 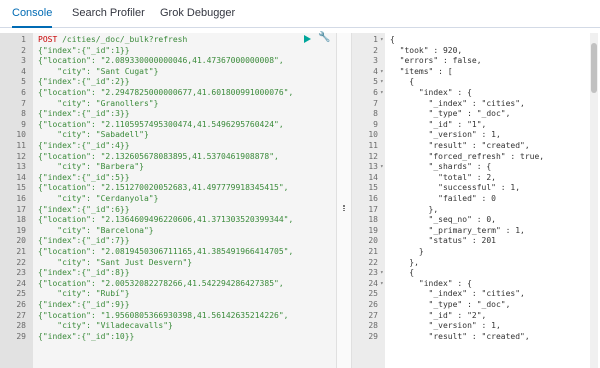 What do you see at coordinates (457, 103) in the screenshot?
I see `code-text: "_index" : "cities",` at bounding box center [457, 103].